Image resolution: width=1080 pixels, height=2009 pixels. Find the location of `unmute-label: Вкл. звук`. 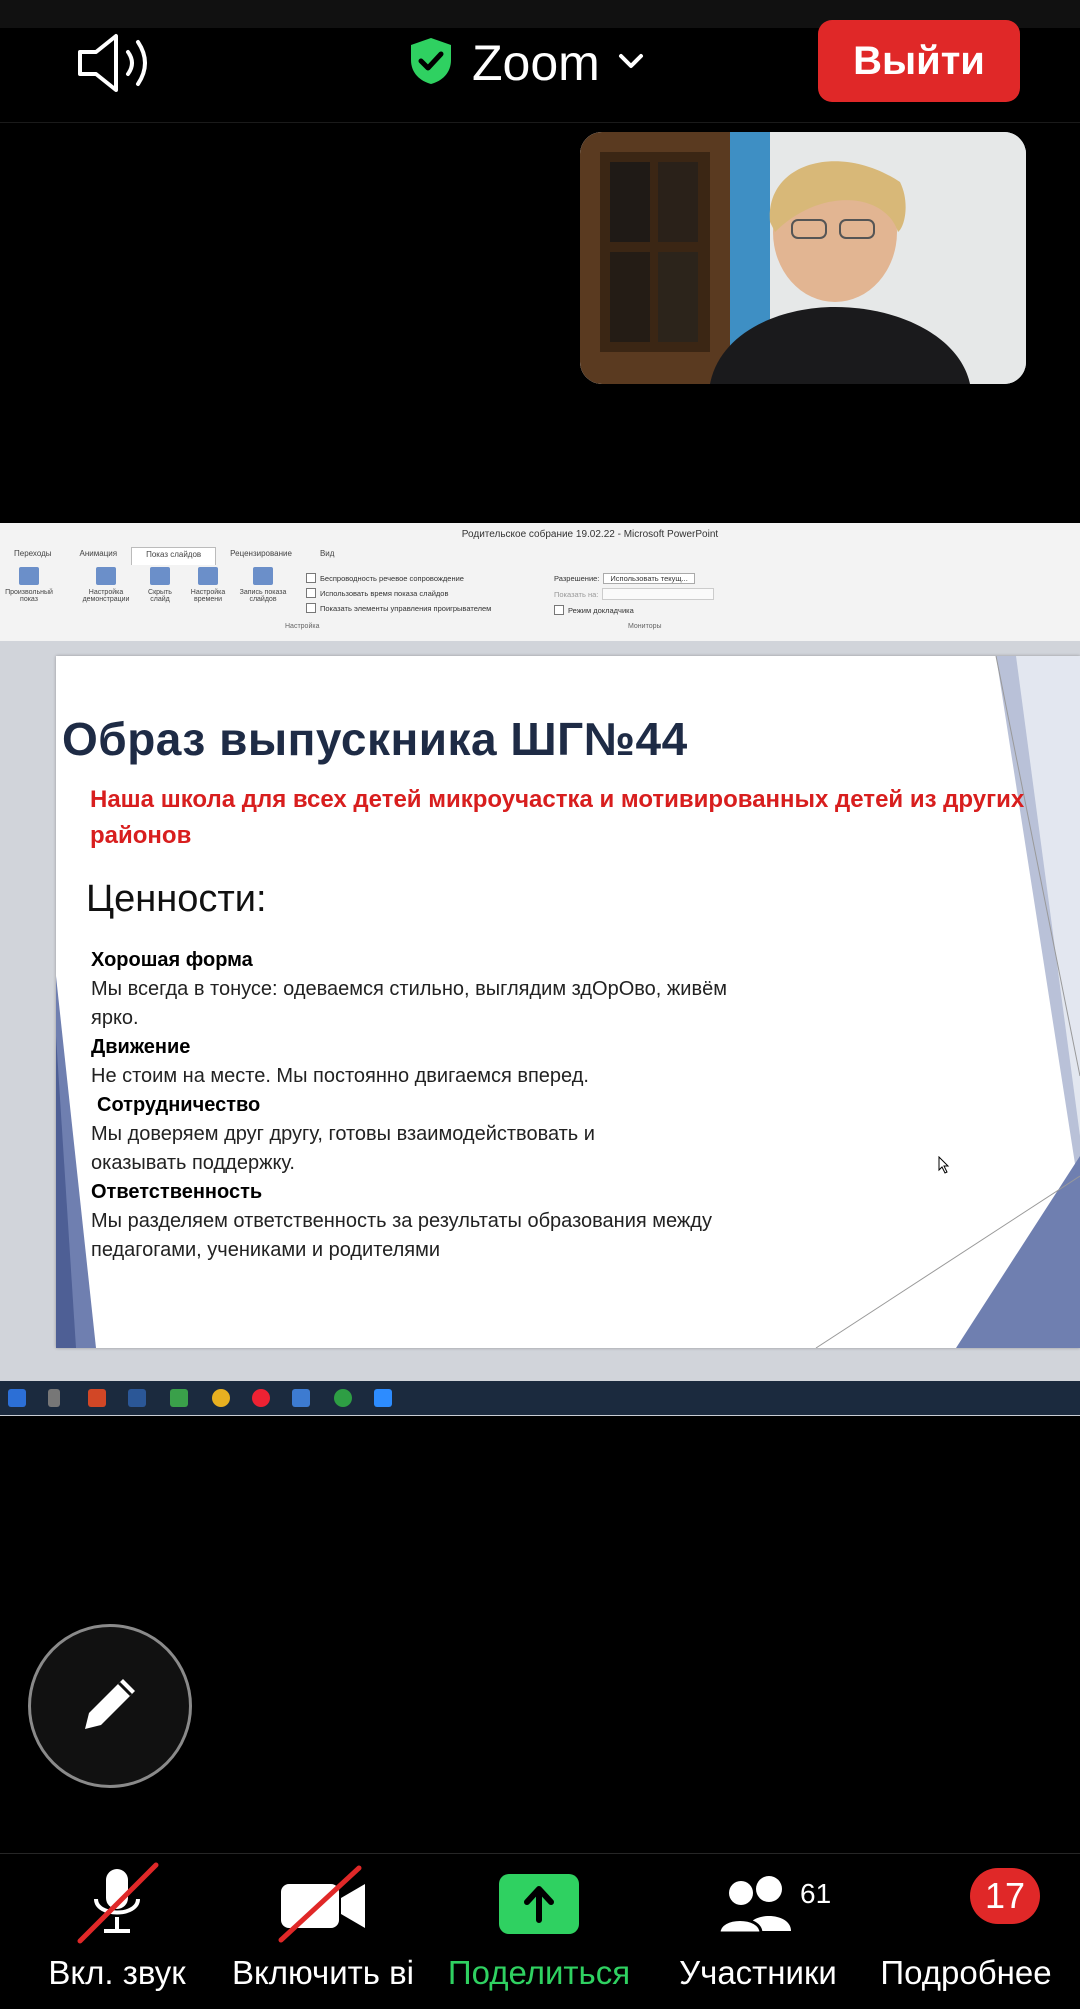

unmute-label: Вкл. звук is located at coordinates (117, 1972).